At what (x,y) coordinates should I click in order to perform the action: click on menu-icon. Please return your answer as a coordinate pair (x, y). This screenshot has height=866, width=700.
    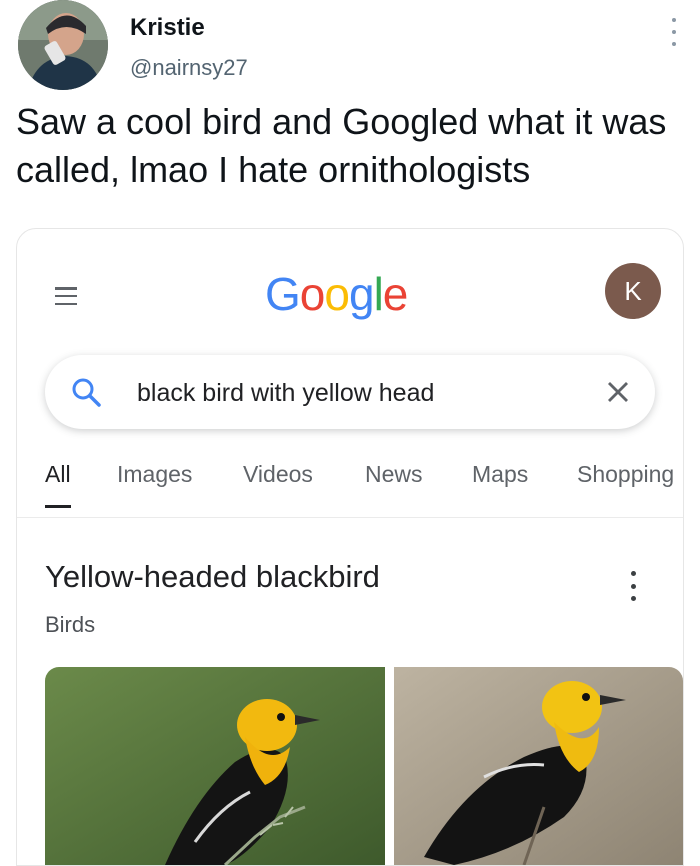
    Looking at the image, I should click on (66, 296).